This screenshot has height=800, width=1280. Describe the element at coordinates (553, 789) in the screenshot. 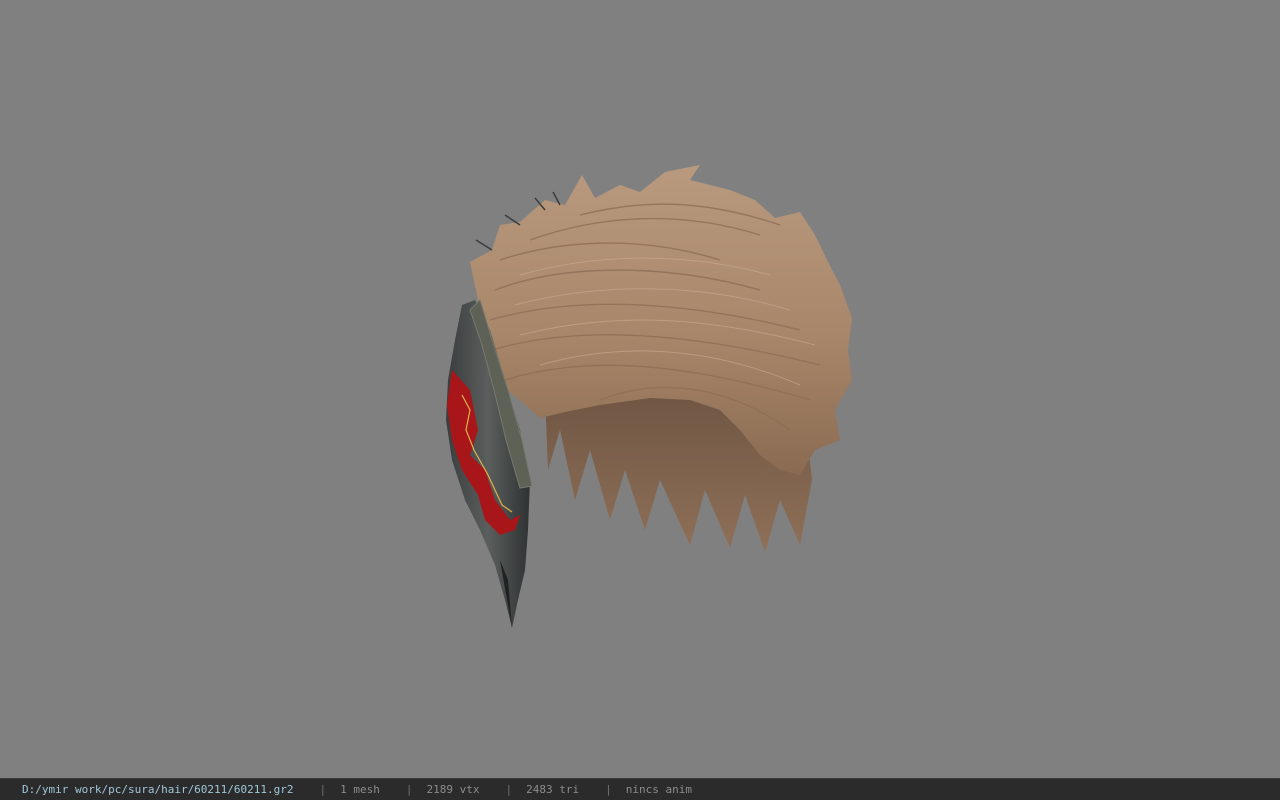

I see `triangle-count-label: 2483 tri` at that location.